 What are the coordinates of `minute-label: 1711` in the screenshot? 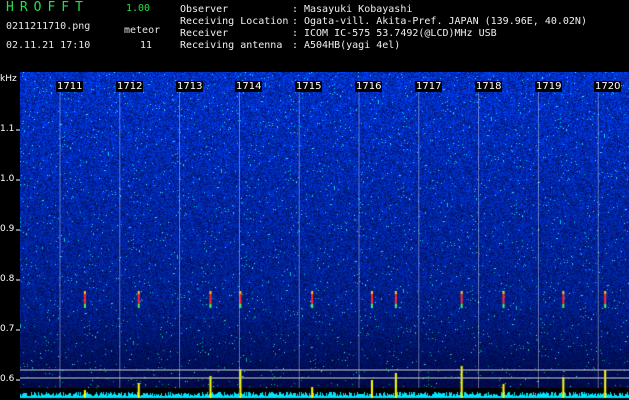 It's located at (70, 86).